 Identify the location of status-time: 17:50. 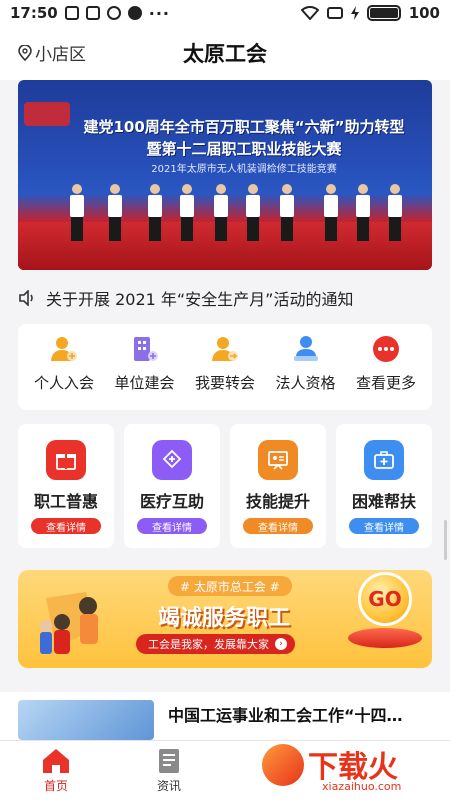
(34, 13).